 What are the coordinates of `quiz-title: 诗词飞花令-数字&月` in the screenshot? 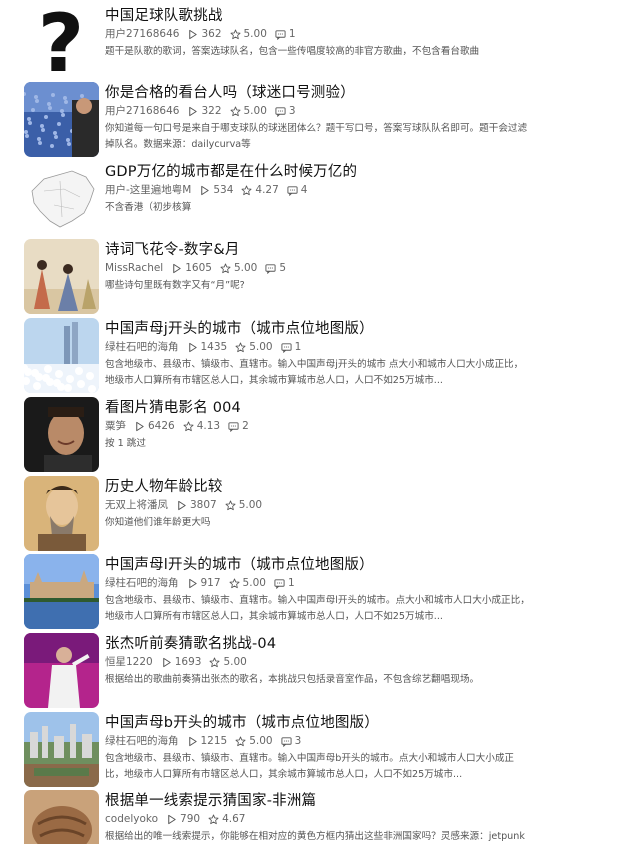 It's located at (359, 250).